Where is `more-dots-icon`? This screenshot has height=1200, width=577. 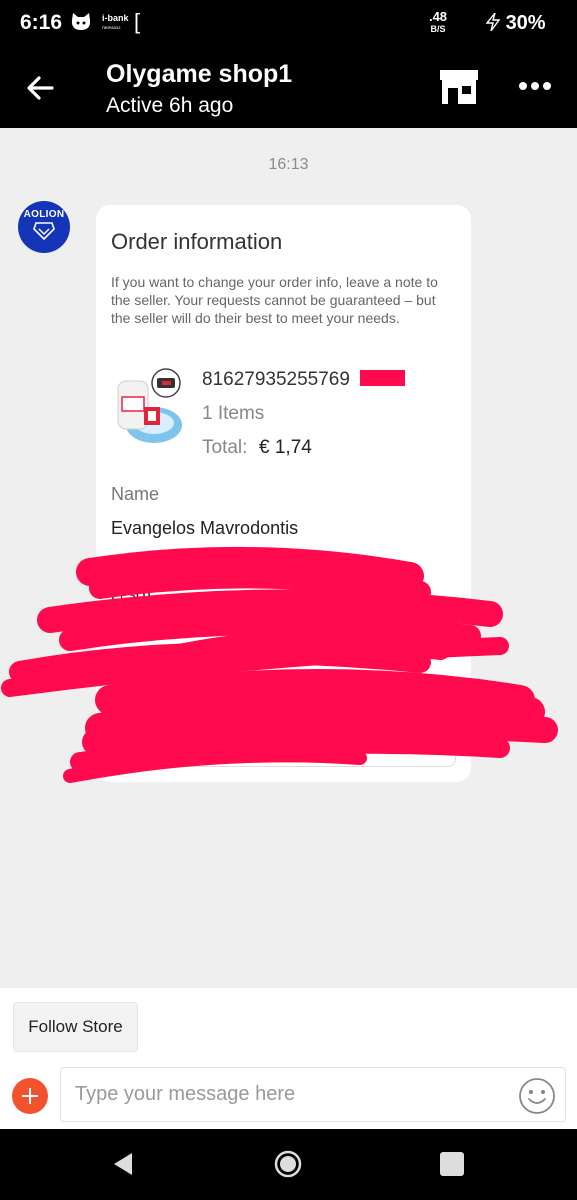
more-dots-icon is located at coordinates (535, 87).